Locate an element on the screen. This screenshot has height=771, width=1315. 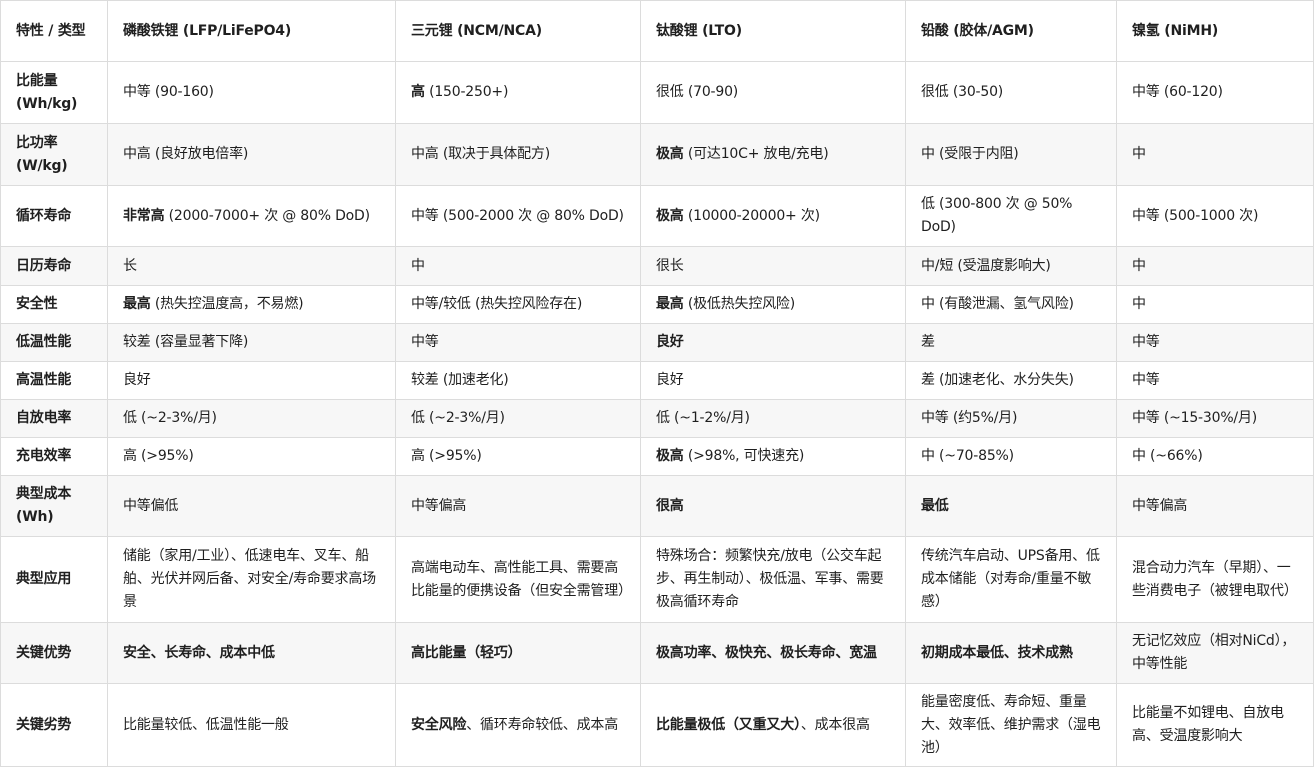
table-cell: 储能（家用/工业）、低速电车、叉车、船舶、光伏并网后备、对安全/寿命要求高场景 is located at coordinates (251, 579).